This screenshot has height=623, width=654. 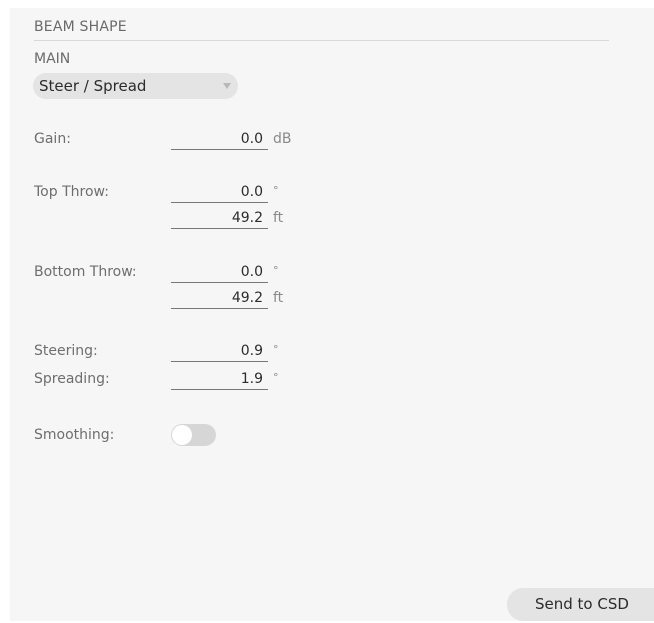 What do you see at coordinates (66, 351) in the screenshot?
I see `steering-label: Steering:` at bounding box center [66, 351].